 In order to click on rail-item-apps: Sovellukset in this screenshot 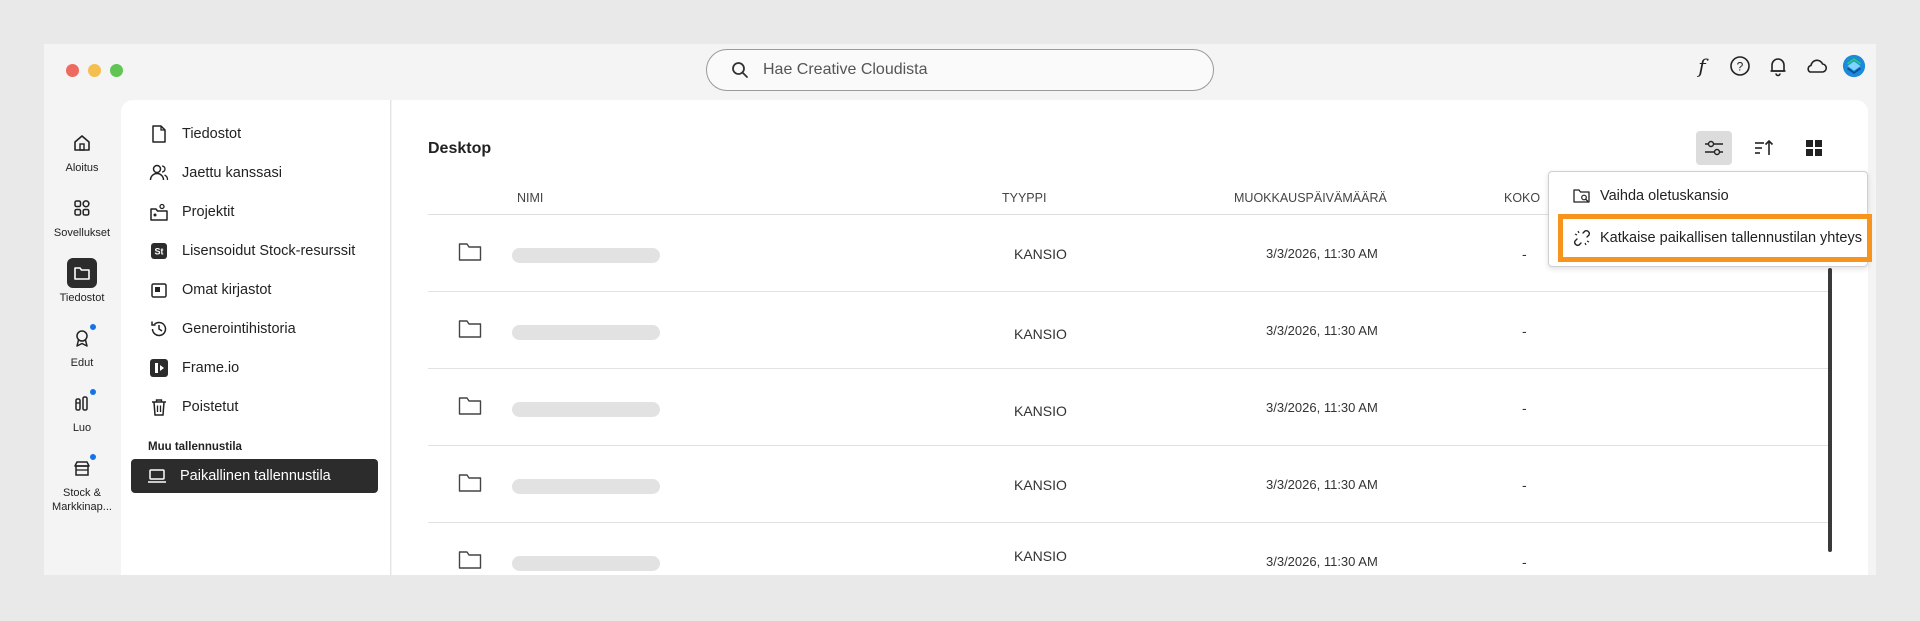, I will do `click(82, 221)`.